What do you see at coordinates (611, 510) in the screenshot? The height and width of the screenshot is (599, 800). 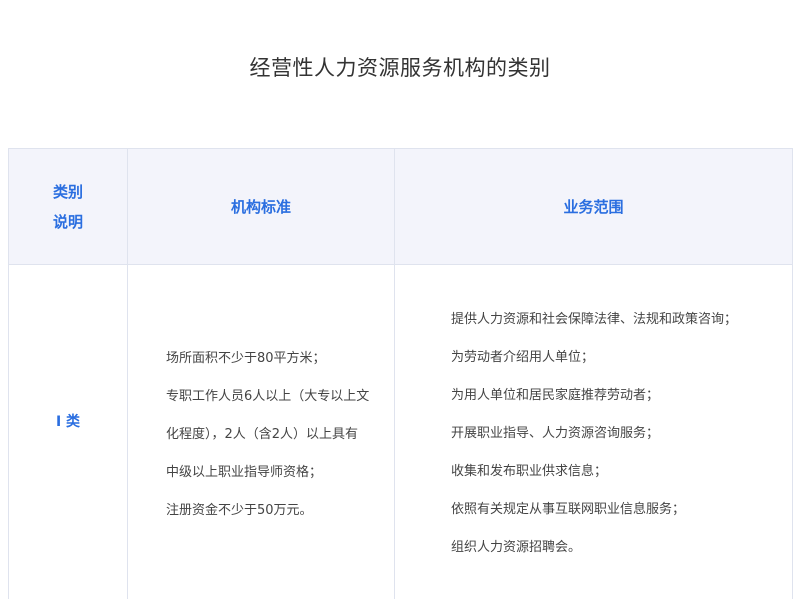 I see `scope-line: 依照有关规定从事互联网职业信息服务；` at bounding box center [611, 510].